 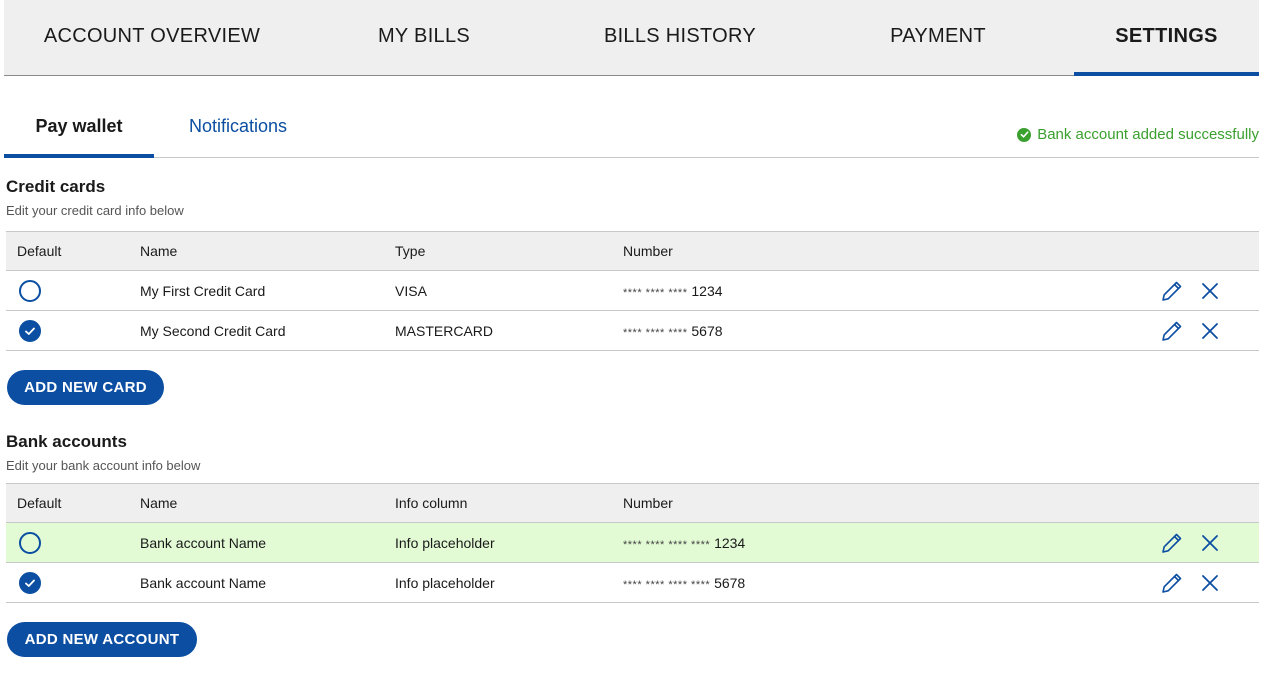 I want to click on tab-bills-history: BILLS HISTORY, so click(x=680, y=37).